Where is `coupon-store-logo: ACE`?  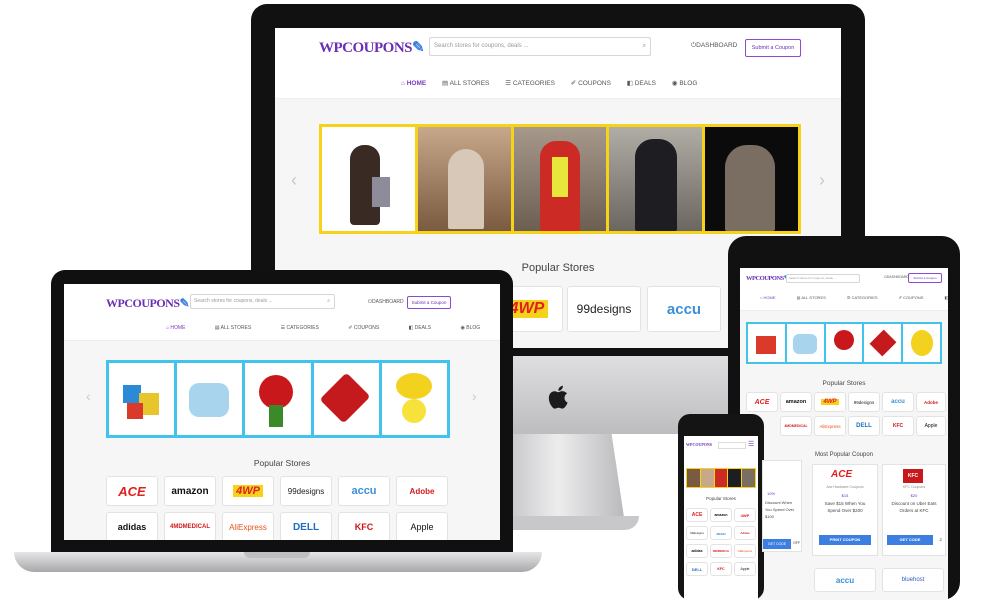 coupon-store-logo: ACE is located at coordinates (842, 474).